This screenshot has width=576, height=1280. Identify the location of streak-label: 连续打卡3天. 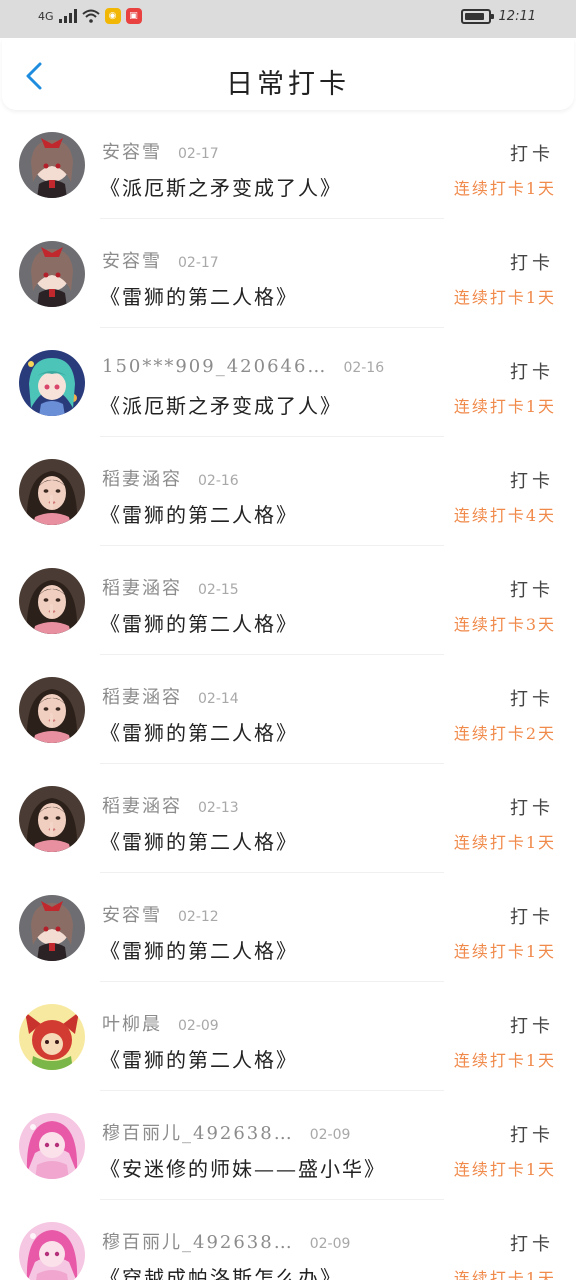
(504, 624).